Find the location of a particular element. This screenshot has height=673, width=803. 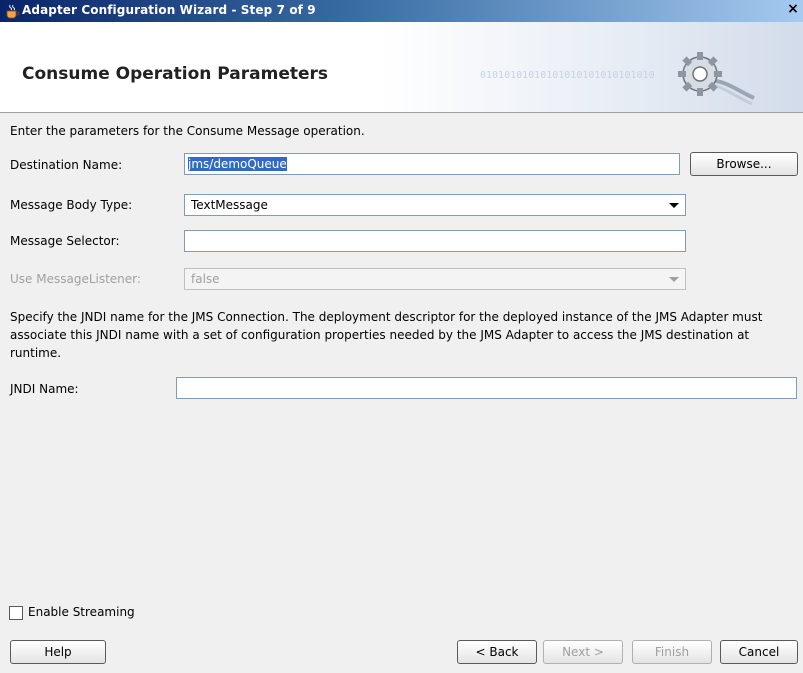

close-icon: × is located at coordinates (793, 9).